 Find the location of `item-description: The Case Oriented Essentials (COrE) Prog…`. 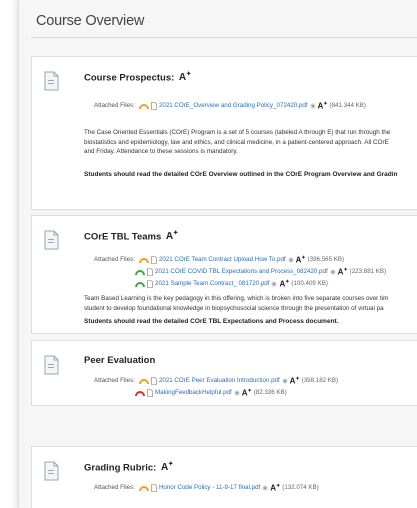

item-description: The Case Oriented Essentials (COrE) Prog… is located at coordinates (250, 142).